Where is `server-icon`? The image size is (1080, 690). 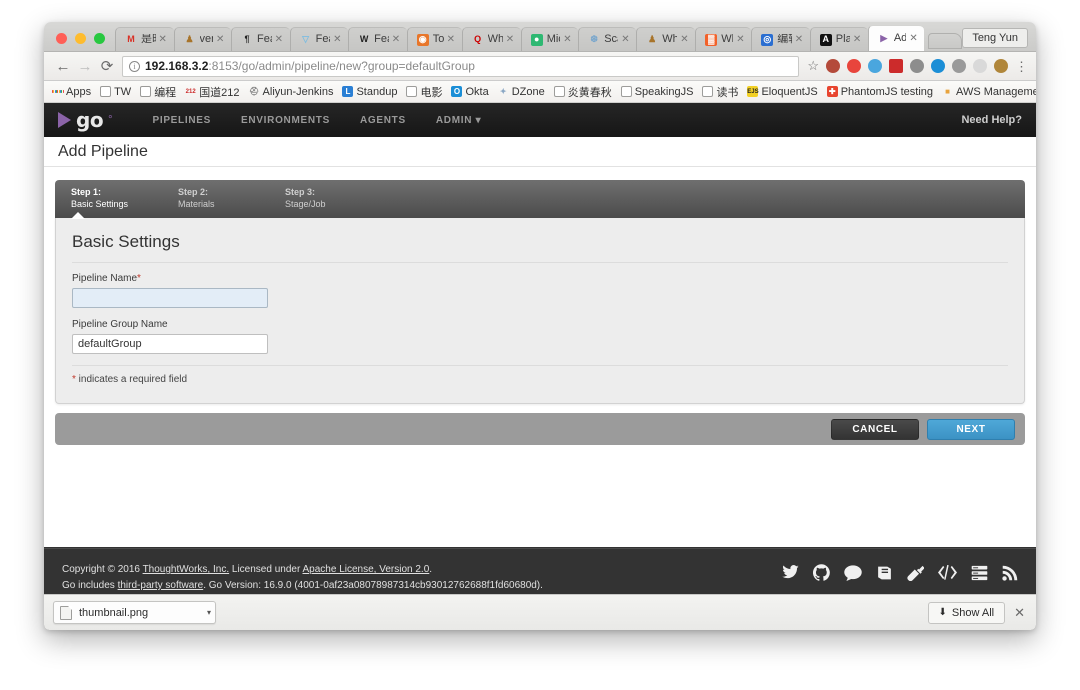
server-icon is located at coordinates (979, 573).